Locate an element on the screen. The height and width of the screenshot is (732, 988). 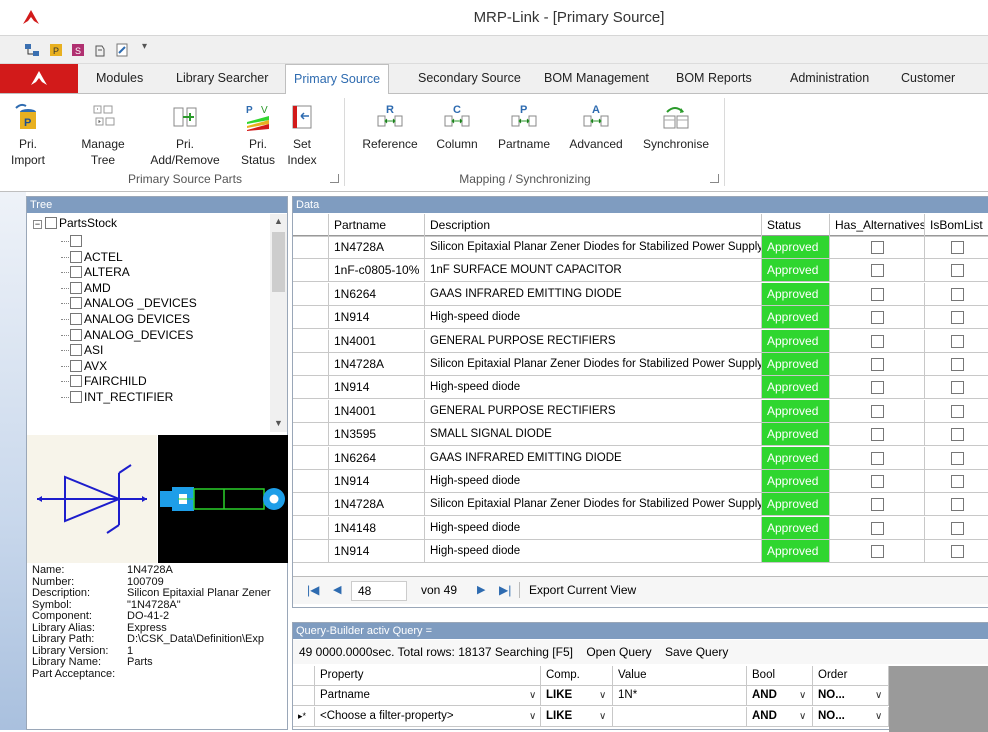
tab-bom-reports: BOM Reports is located at coordinates (714, 78).